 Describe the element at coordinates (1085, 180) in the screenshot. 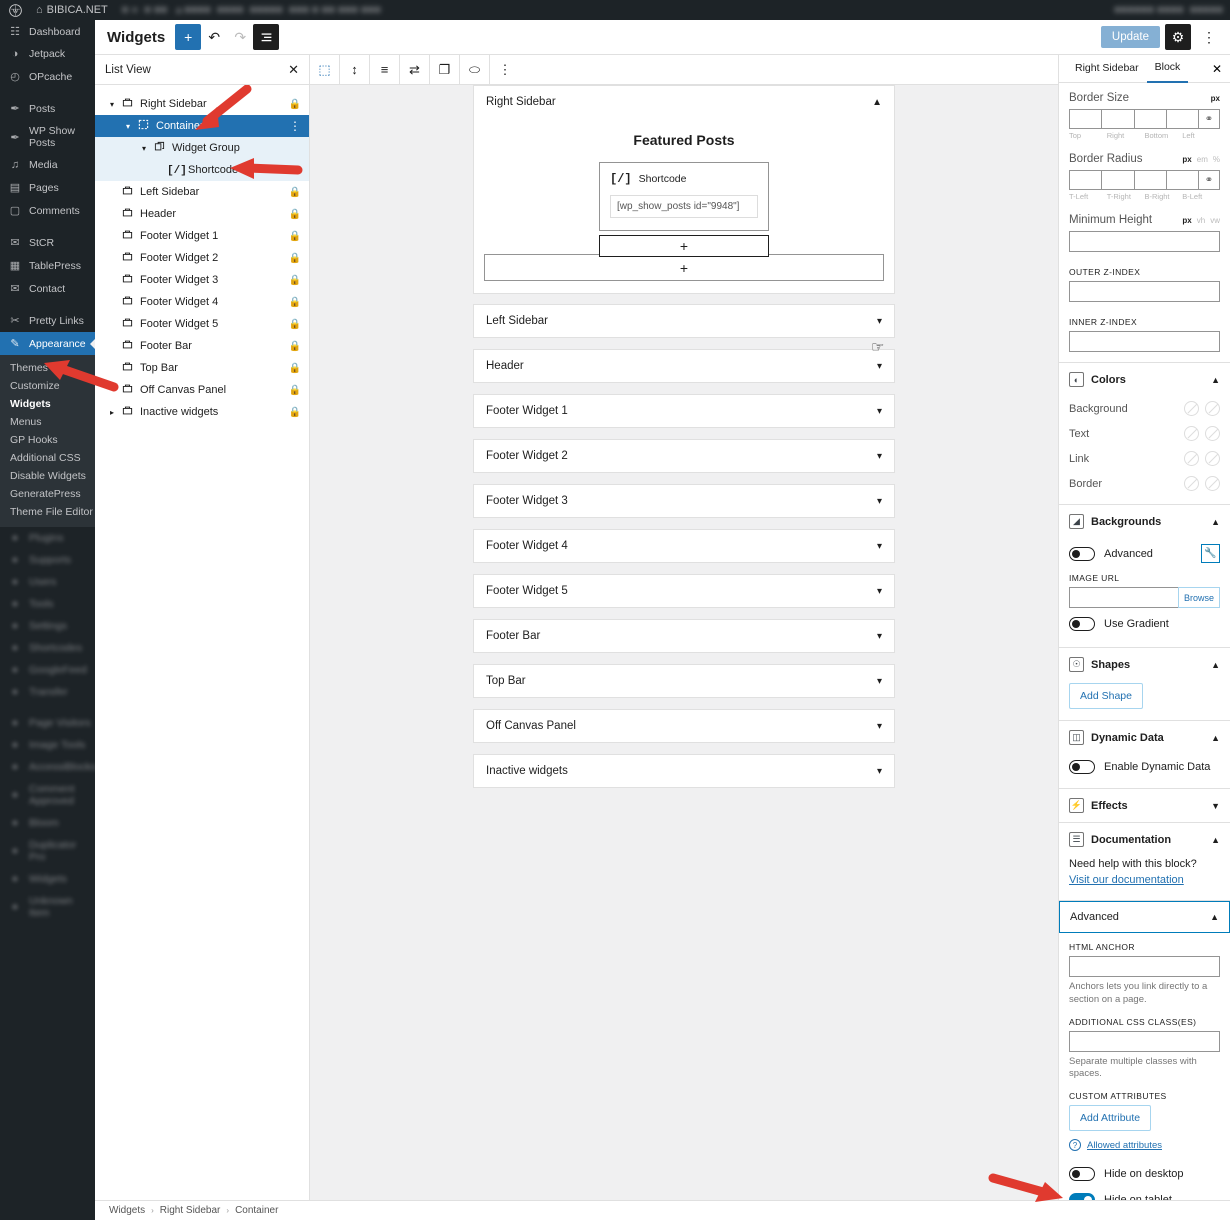

I see `border-radius-tl-input` at that location.